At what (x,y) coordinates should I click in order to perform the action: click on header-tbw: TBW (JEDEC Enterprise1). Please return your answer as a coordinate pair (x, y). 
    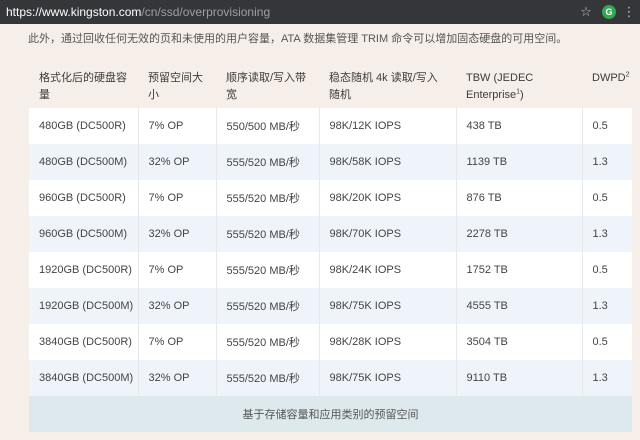
    Looking at the image, I should click on (519, 85).